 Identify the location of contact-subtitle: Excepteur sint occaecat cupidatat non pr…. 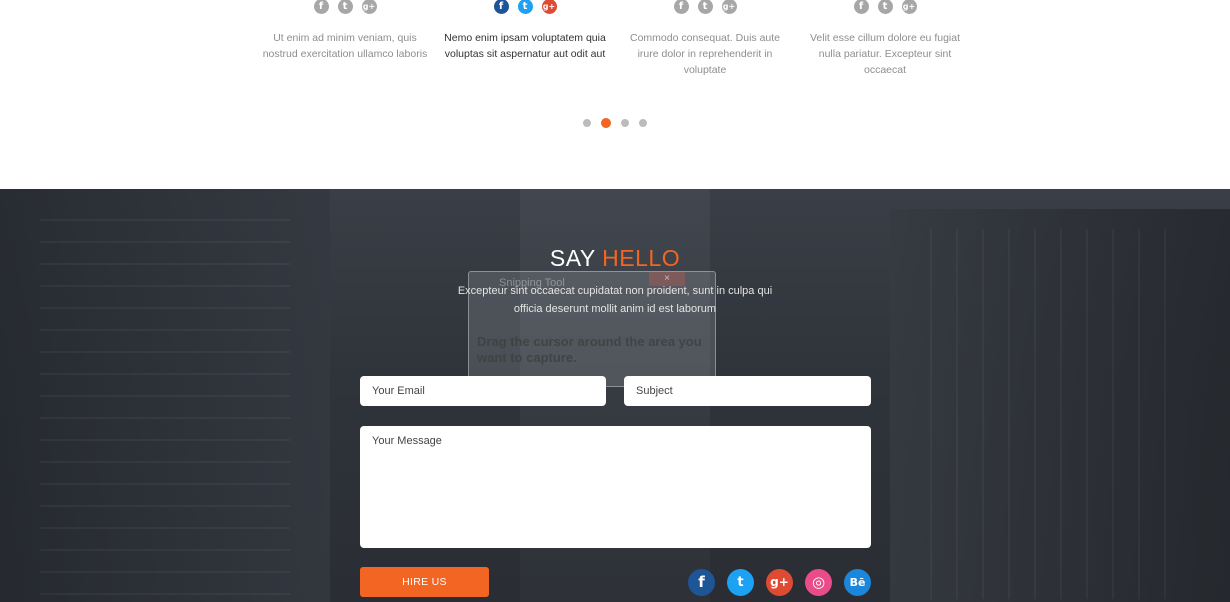
(615, 300).